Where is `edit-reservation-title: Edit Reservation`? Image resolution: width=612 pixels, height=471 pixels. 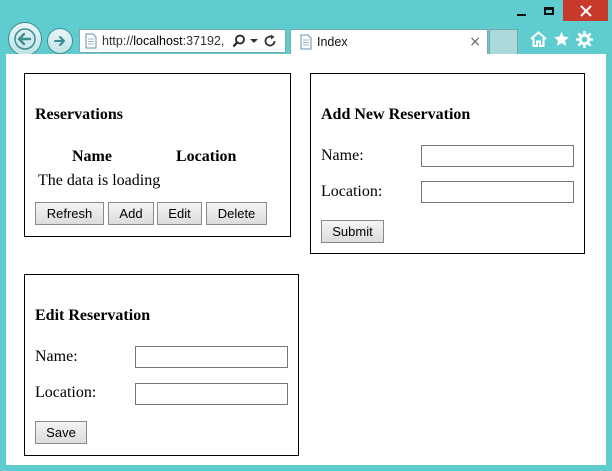
edit-reservation-title: Edit Reservation is located at coordinates (93, 315).